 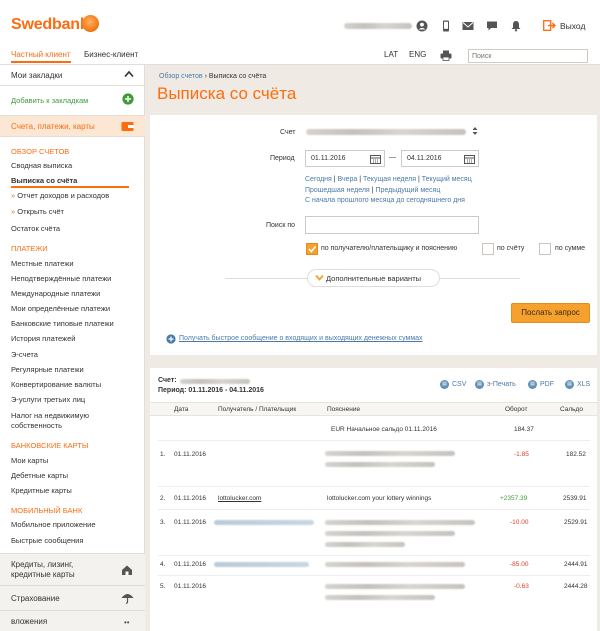 I want to click on sidebar-item-cards: Кредитные карты, so click(x=41, y=490).